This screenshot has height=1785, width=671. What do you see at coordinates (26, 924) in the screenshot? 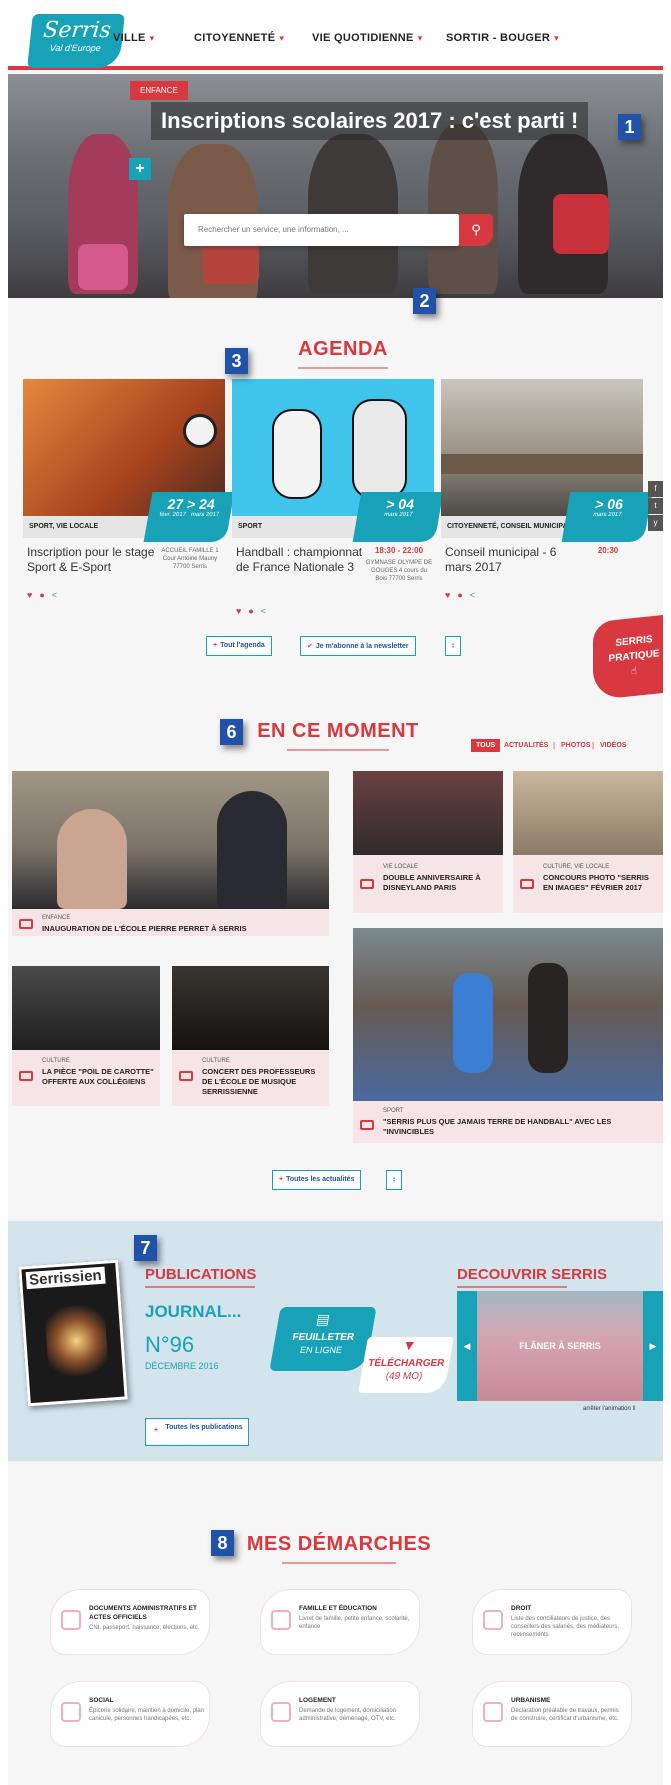
I see `video-icon` at bounding box center [26, 924].